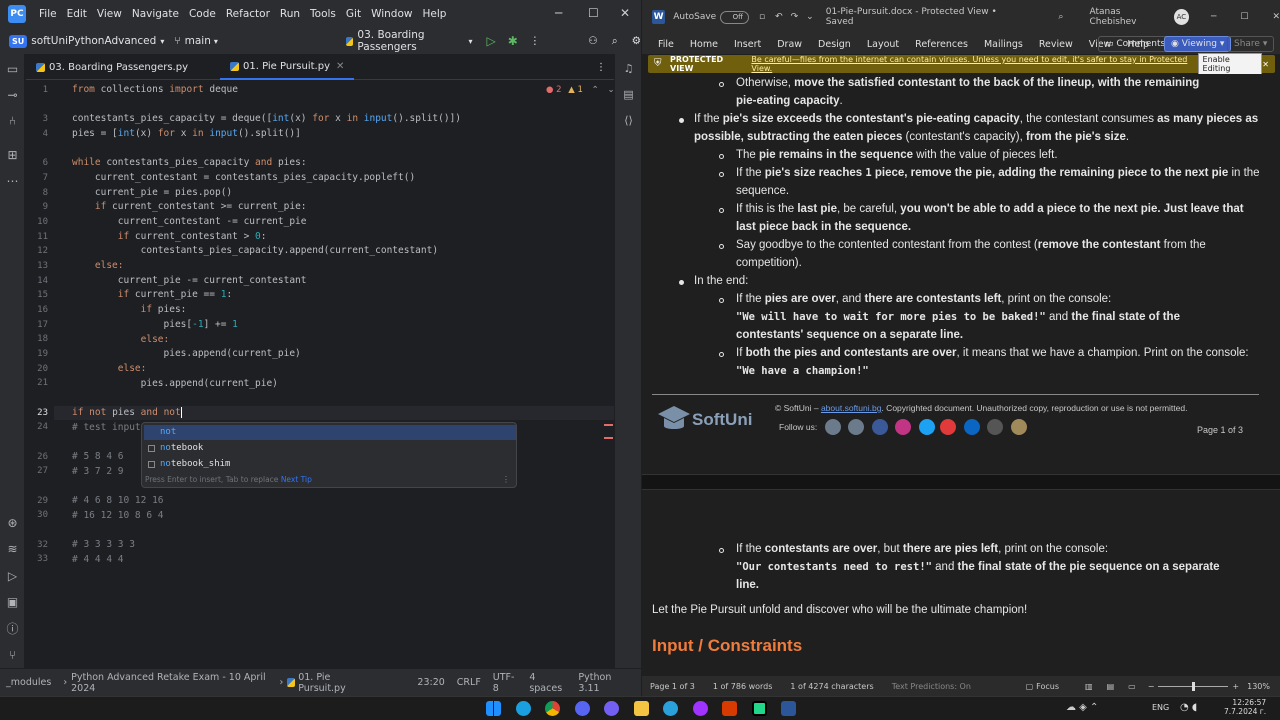  Describe the element at coordinates (112, 68) in the screenshot. I see `tab-boarding-passengers: 03. Boarding Passengers.py` at that location.